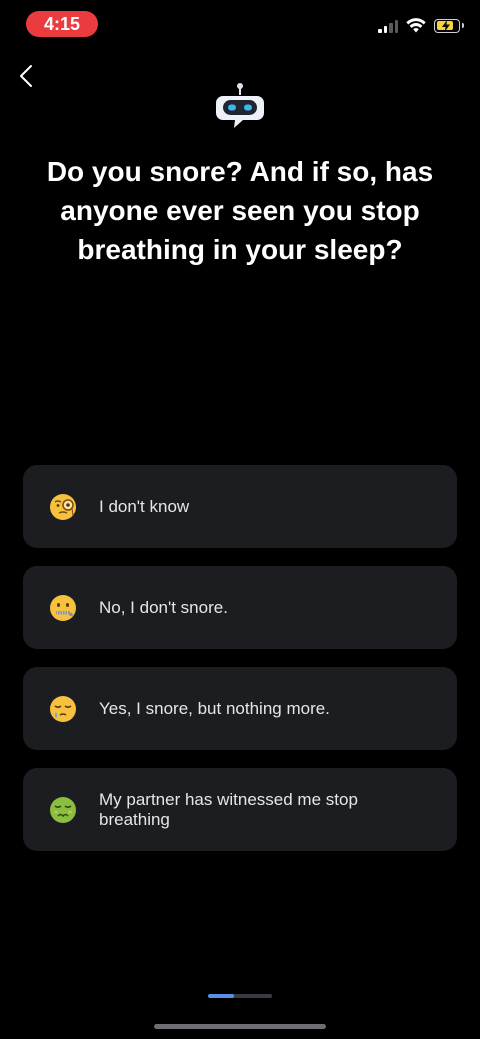  What do you see at coordinates (449, 25) in the screenshot?
I see `battery-charging-icon` at bounding box center [449, 25].